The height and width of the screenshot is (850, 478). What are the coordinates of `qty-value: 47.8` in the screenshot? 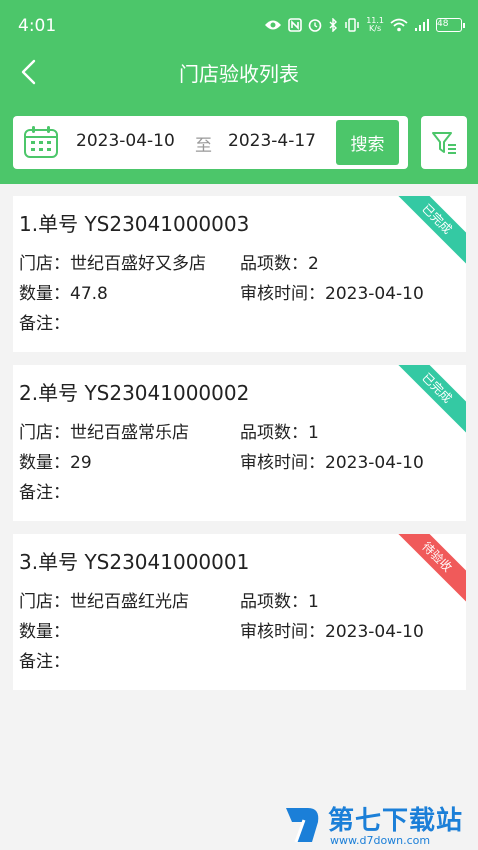 It's located at (89, 294).